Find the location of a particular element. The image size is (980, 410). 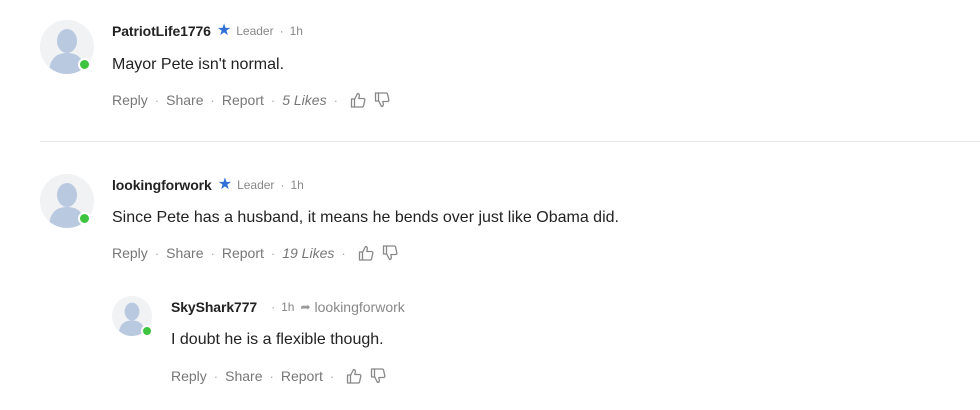

comment-body: Mayor Pete isn't normal. is located at coordinates (198, 64).